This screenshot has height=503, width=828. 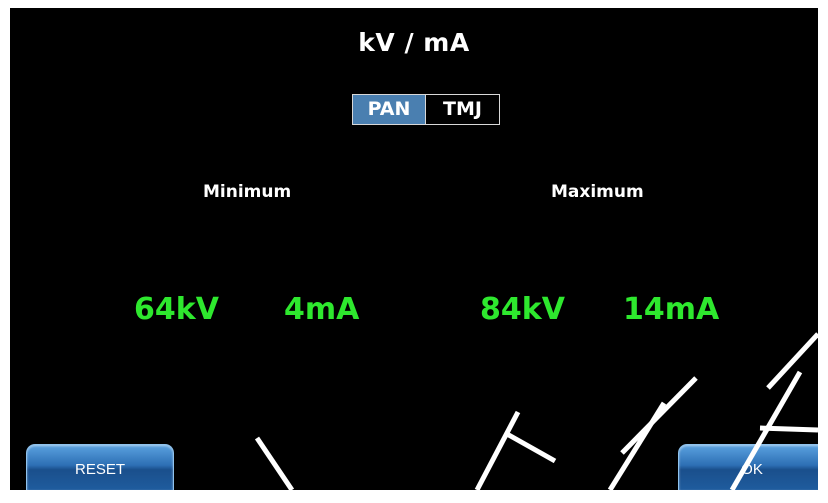 I want to click on mode-toggle: PAN TMJ, so click(x=426, y=109).